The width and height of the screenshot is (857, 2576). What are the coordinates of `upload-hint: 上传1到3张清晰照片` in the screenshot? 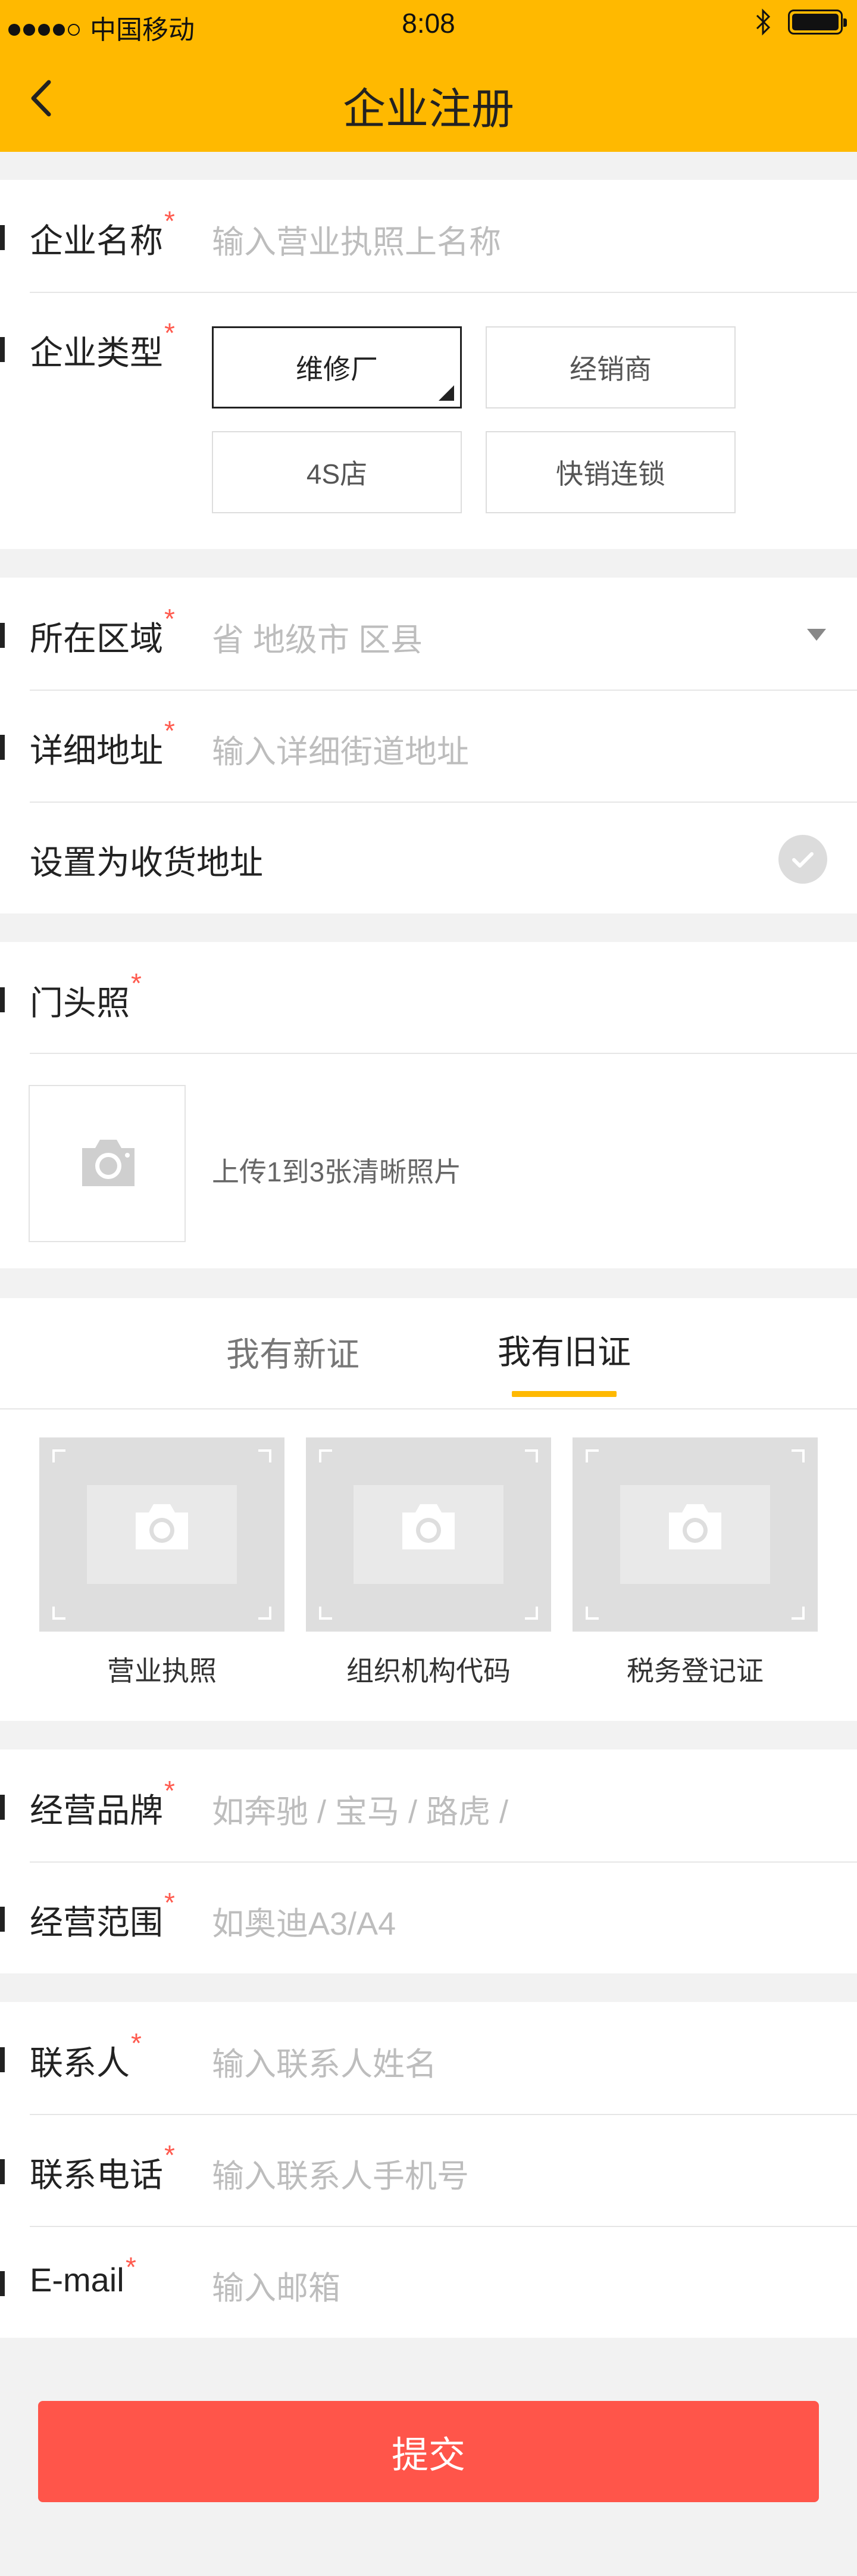 It's located at (337, 1171).